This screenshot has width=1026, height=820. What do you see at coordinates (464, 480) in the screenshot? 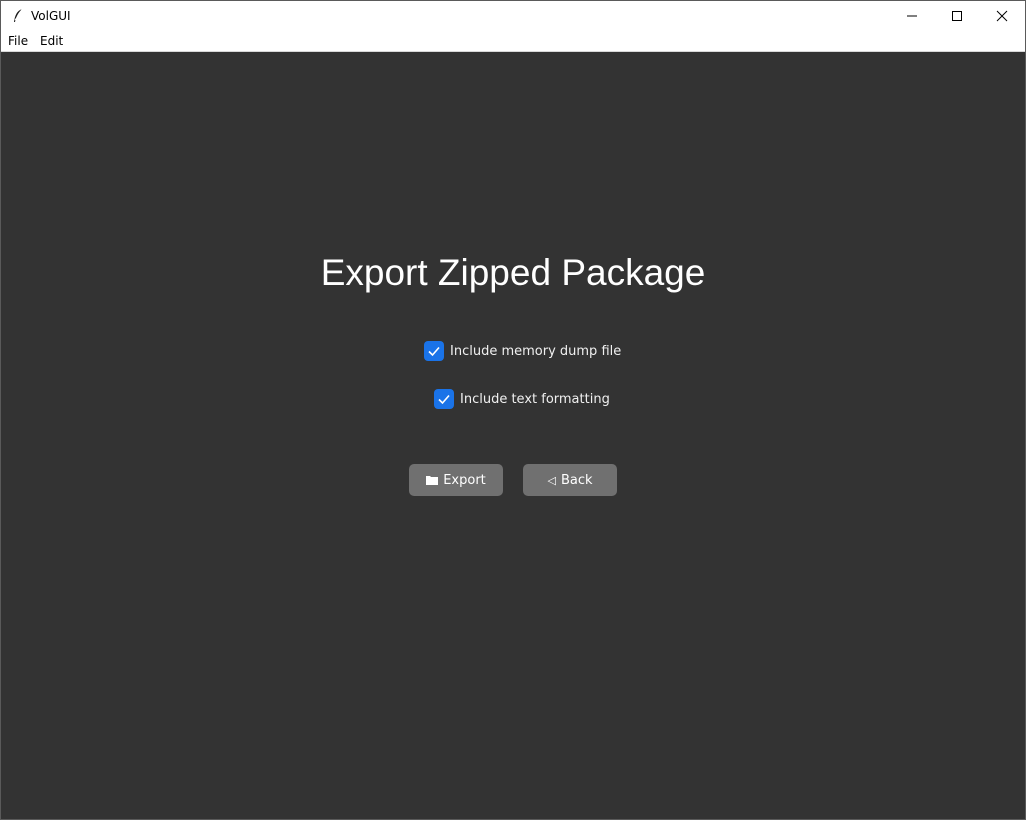
I see `export-button-label: Export` at bounding box center [464, 480].